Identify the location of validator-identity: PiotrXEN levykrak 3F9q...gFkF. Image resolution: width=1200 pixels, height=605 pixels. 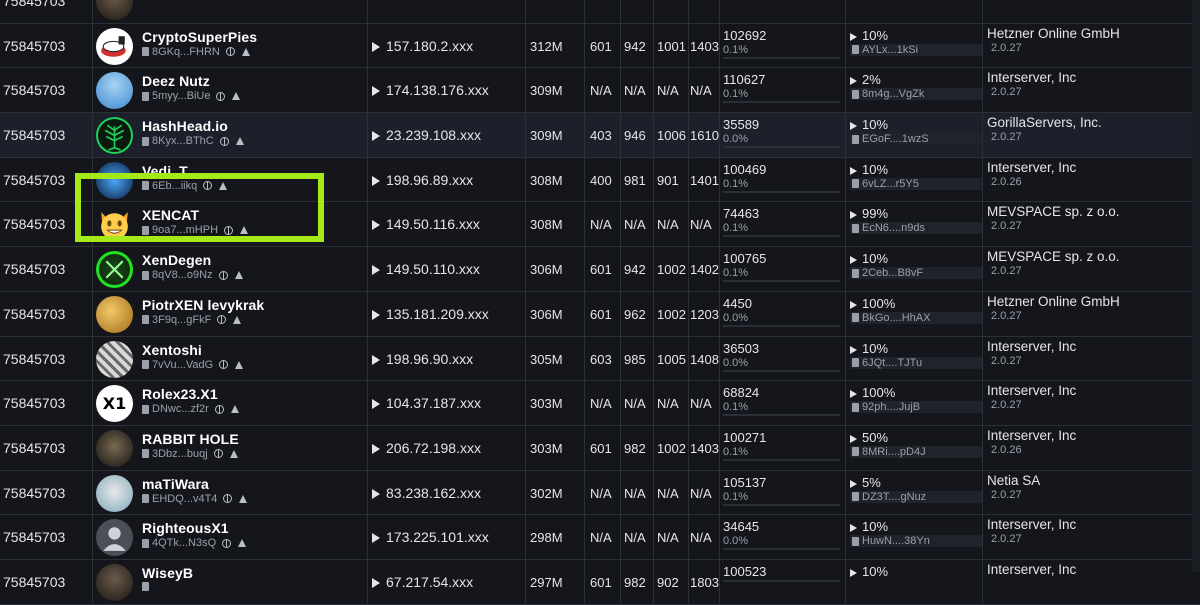
(203, 311).